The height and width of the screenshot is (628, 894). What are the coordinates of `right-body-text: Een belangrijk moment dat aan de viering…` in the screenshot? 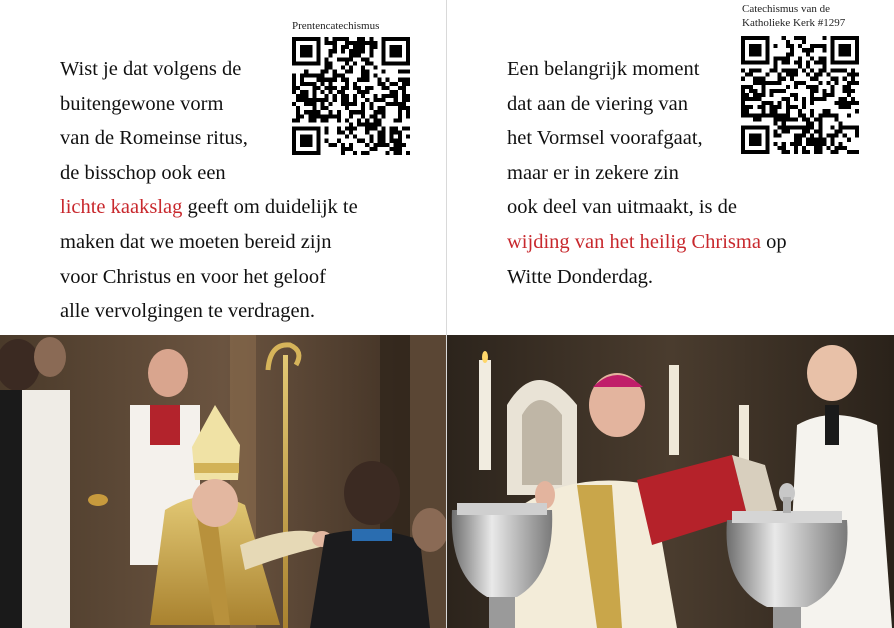 It's located at (647, 173).